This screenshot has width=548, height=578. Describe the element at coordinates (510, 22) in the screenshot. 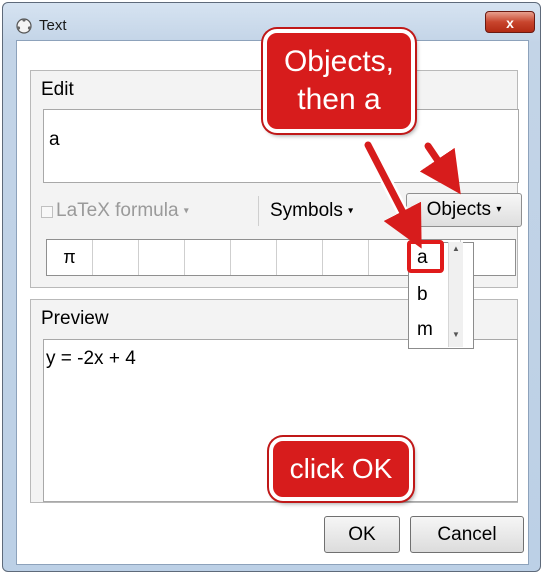

I see `close-button: x` at that location.